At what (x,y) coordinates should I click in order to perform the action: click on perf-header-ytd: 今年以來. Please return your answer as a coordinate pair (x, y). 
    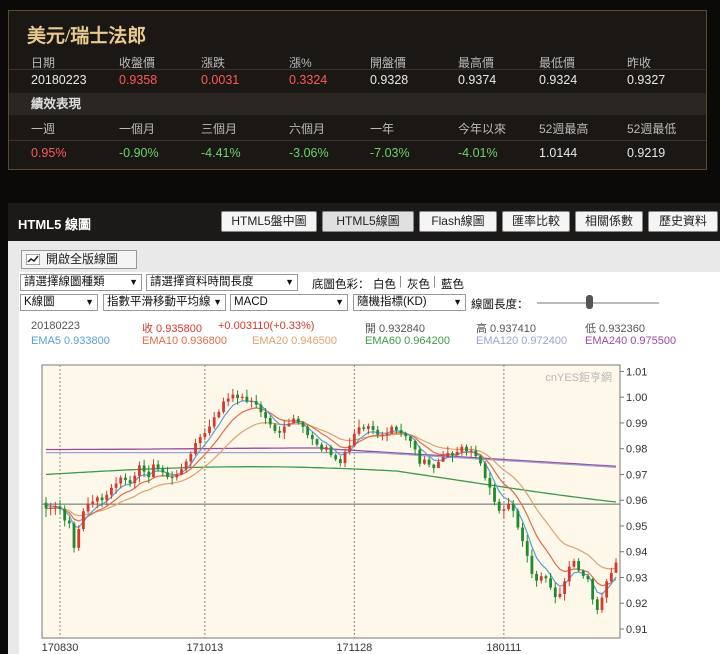
    Looking at the image, I should click on (482, 129).